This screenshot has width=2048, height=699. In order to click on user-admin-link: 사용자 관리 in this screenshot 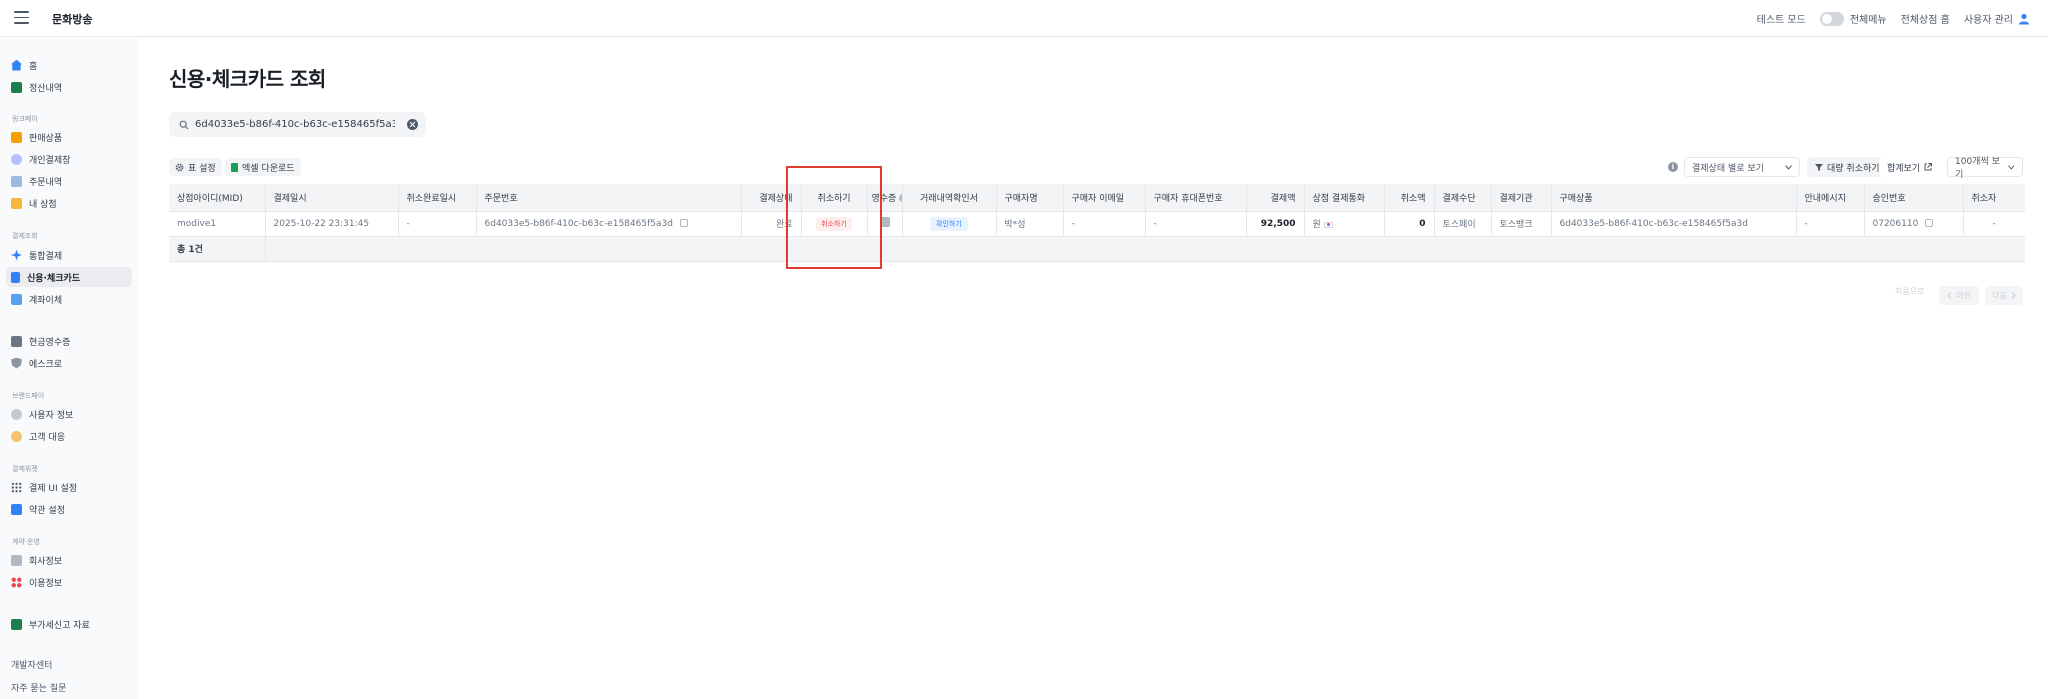, I will do `click(1988, 18)`.